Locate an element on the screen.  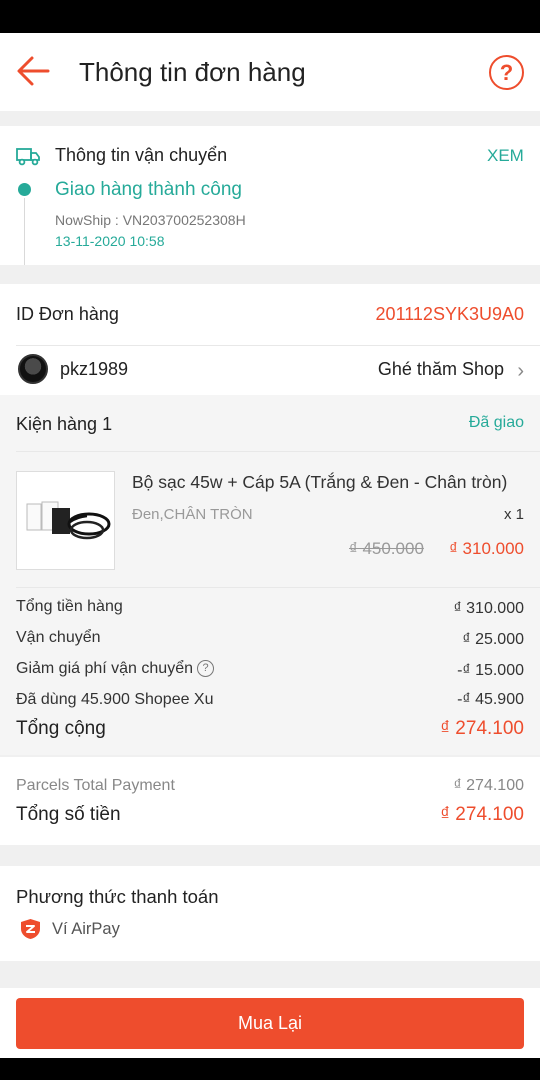
payment-method-section: Phương thức thanh toán Ví AirPay is located at coordinates (270, 913).